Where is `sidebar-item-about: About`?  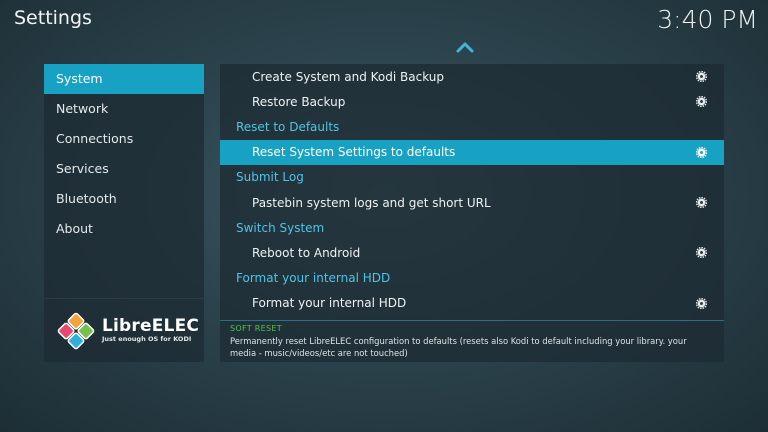 sidebar-item-about: About is located at coordinates (124, 229).